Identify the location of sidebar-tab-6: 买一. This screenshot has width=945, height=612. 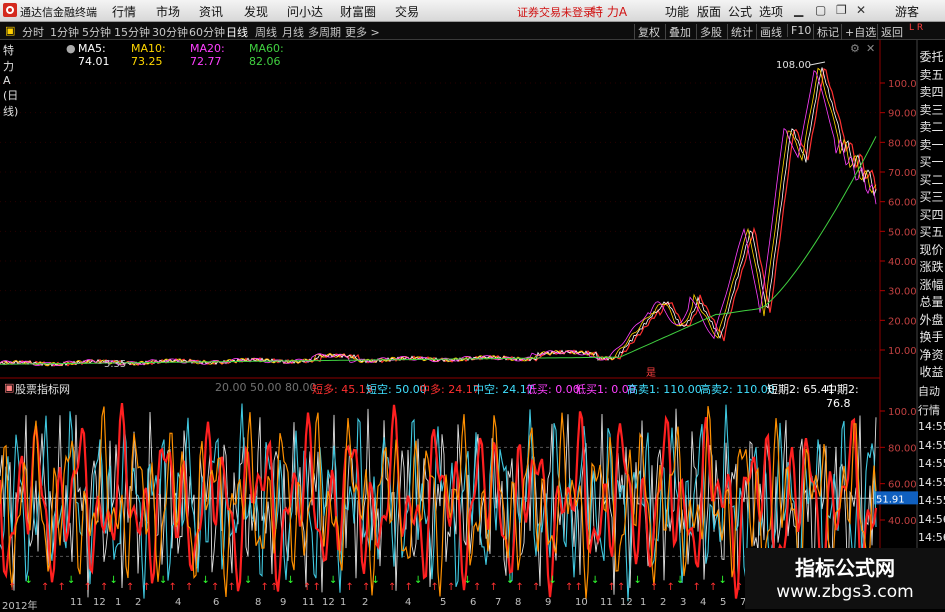
(931, 162).